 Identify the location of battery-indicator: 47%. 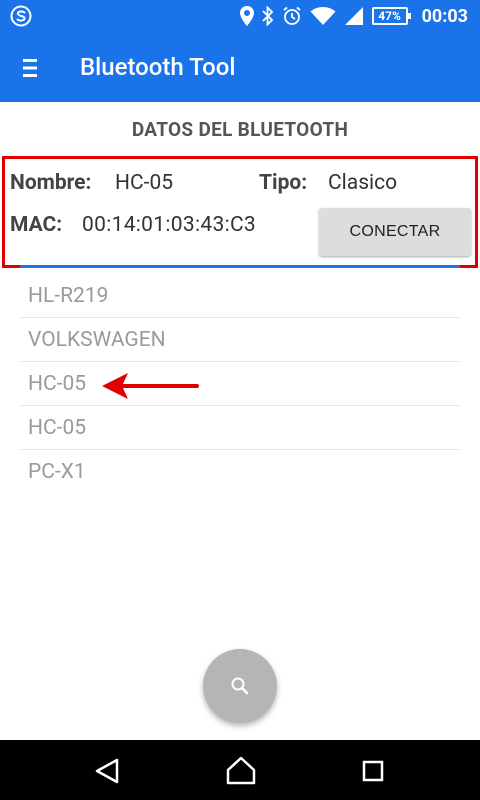
(391, 16).